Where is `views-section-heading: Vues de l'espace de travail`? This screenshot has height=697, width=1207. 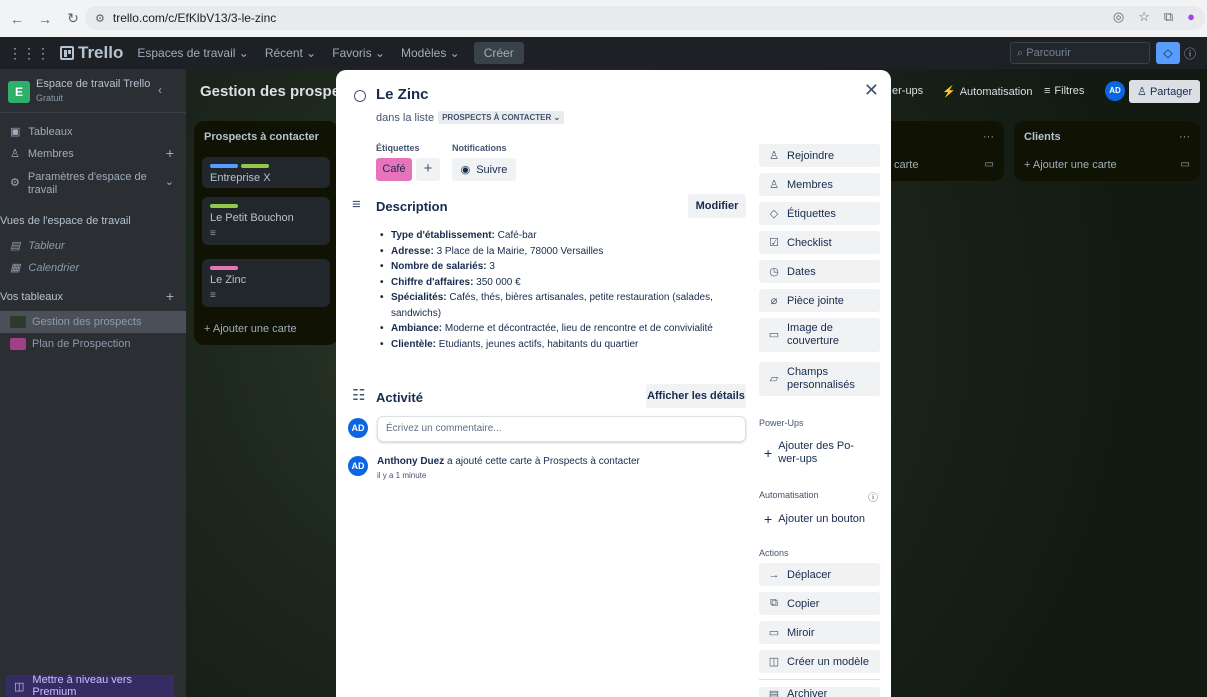
views-section-heading: Vues de l'espace de travail is located at coordinates (65, 221).